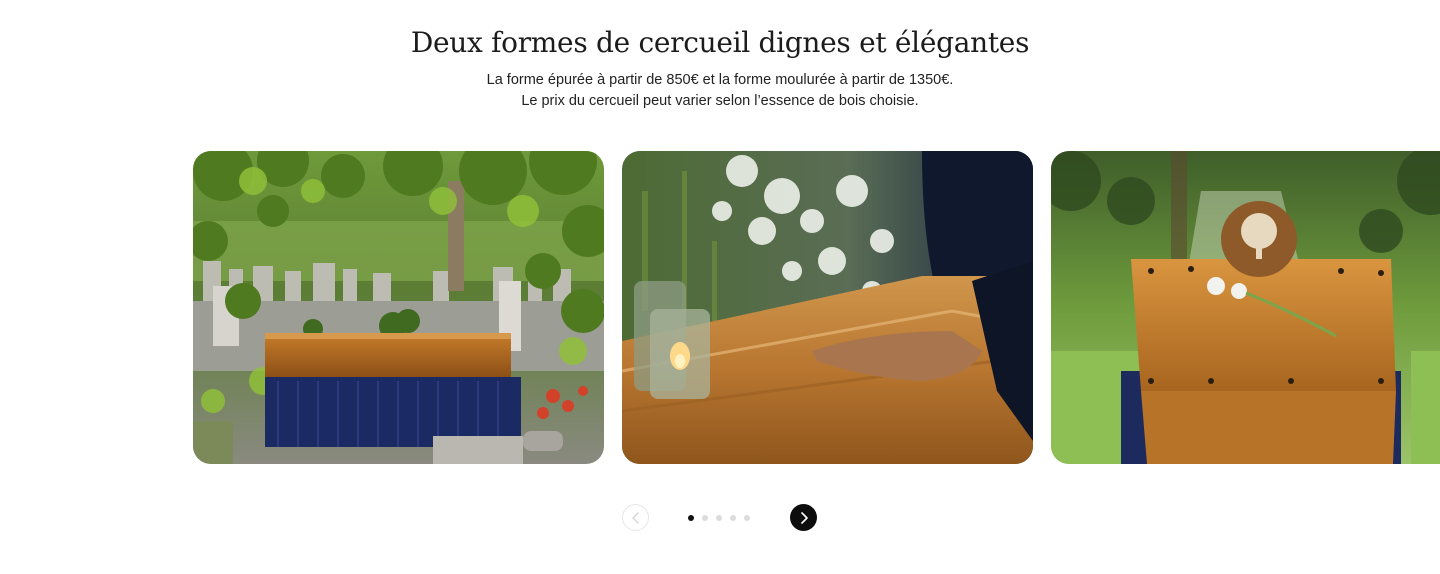  I want to click on carousel-prev-button, so click(635, 517).